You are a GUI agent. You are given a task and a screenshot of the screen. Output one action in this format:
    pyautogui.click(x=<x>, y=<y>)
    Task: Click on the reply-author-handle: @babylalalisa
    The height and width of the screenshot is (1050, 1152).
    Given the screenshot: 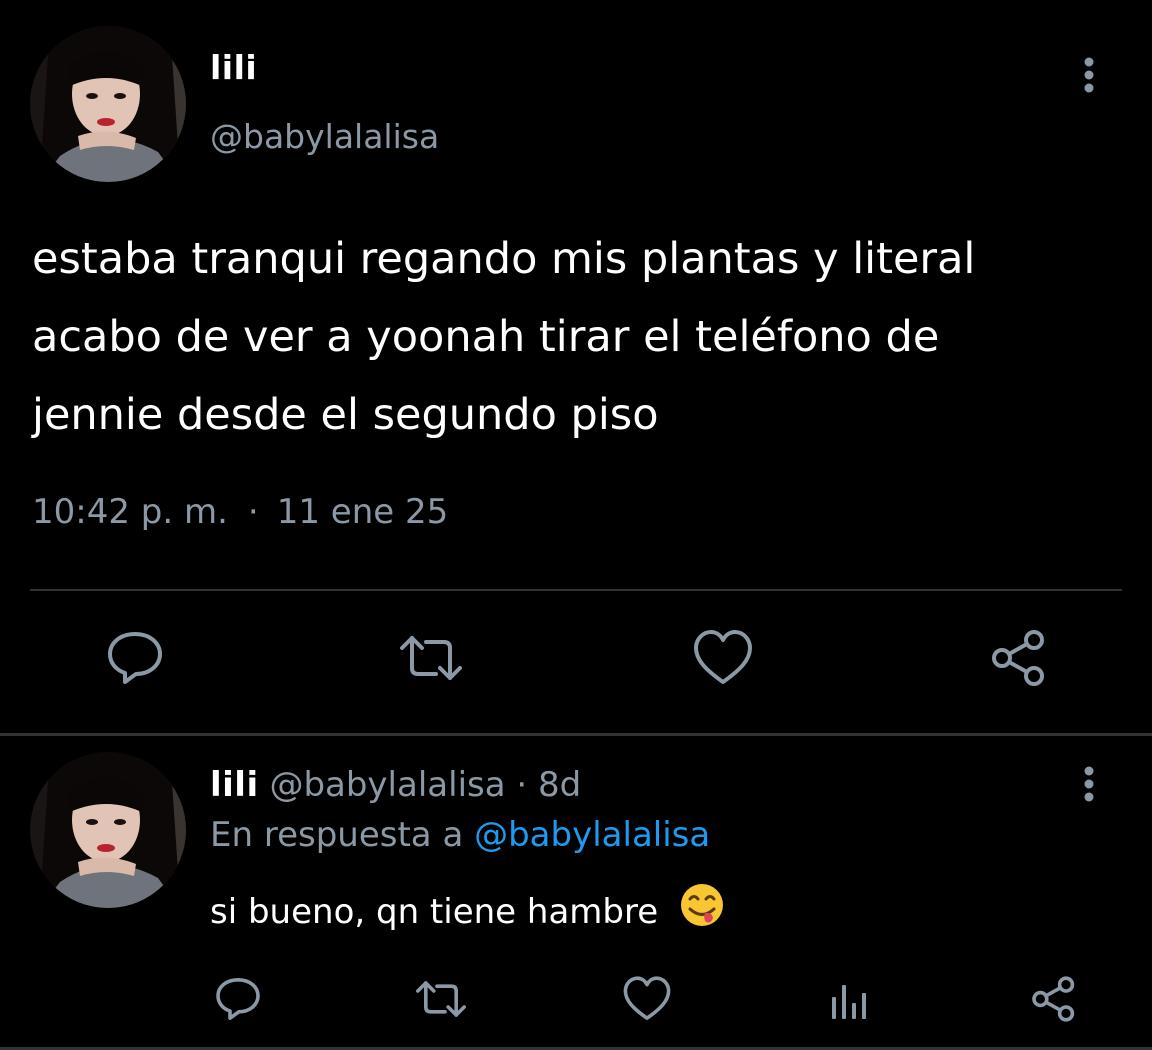 What is the action you would take?
    pyautogui.click(x=387, y=785)
    